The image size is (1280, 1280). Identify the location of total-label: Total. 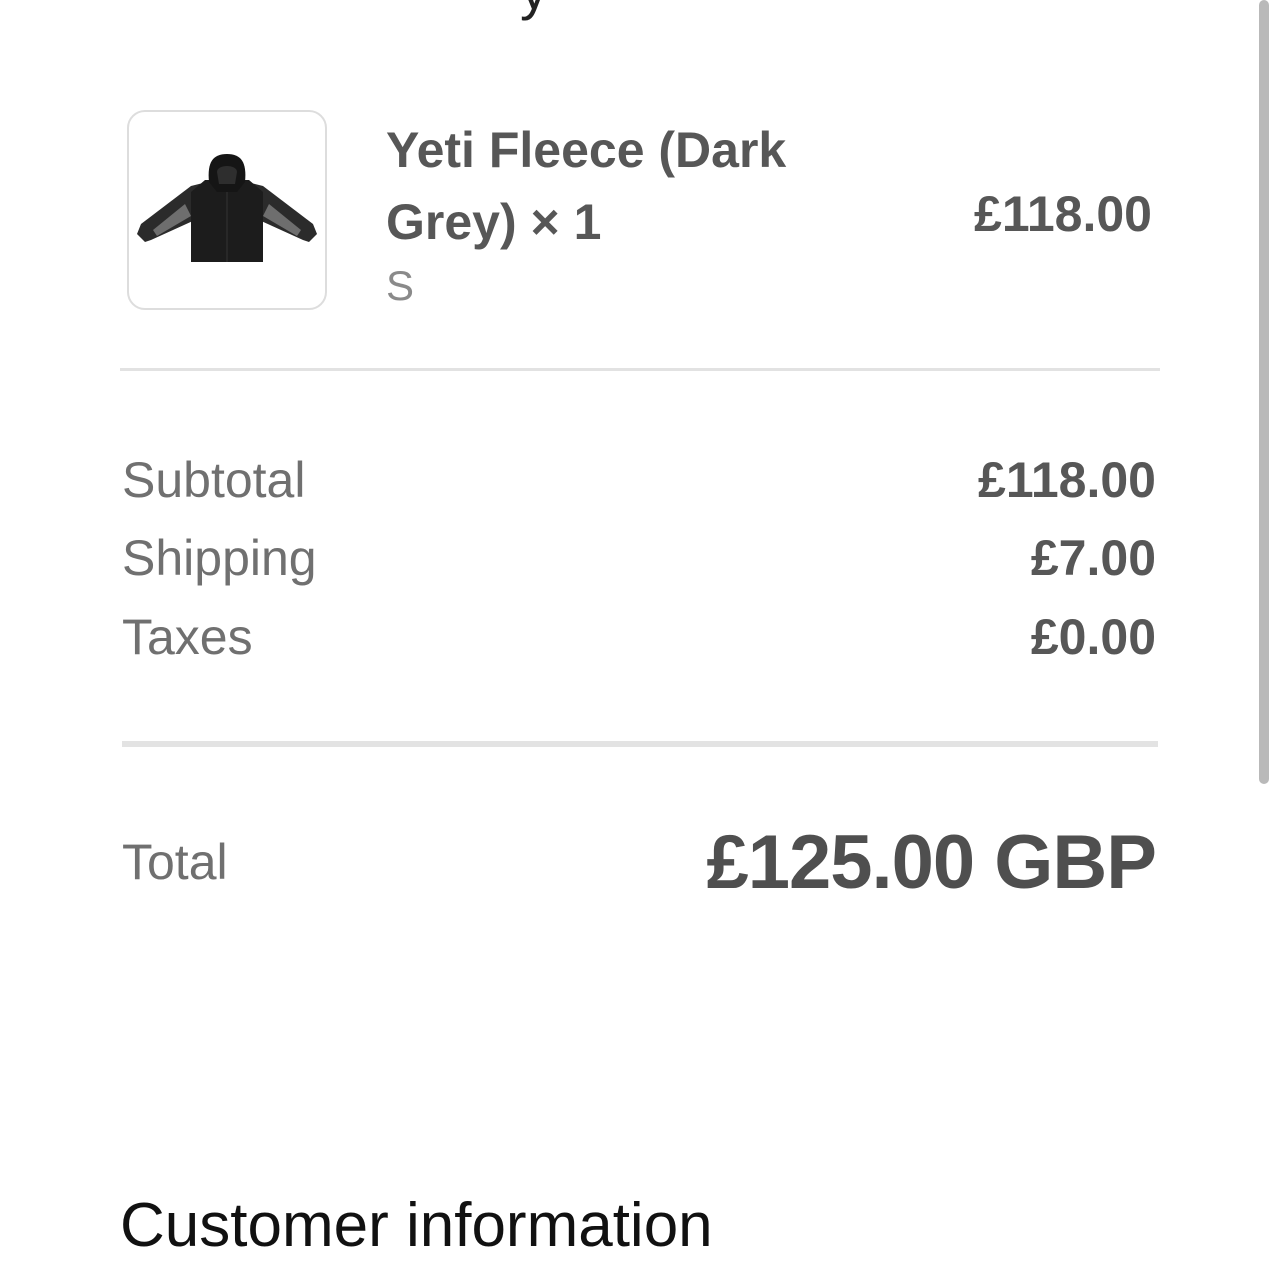
(175, 862).